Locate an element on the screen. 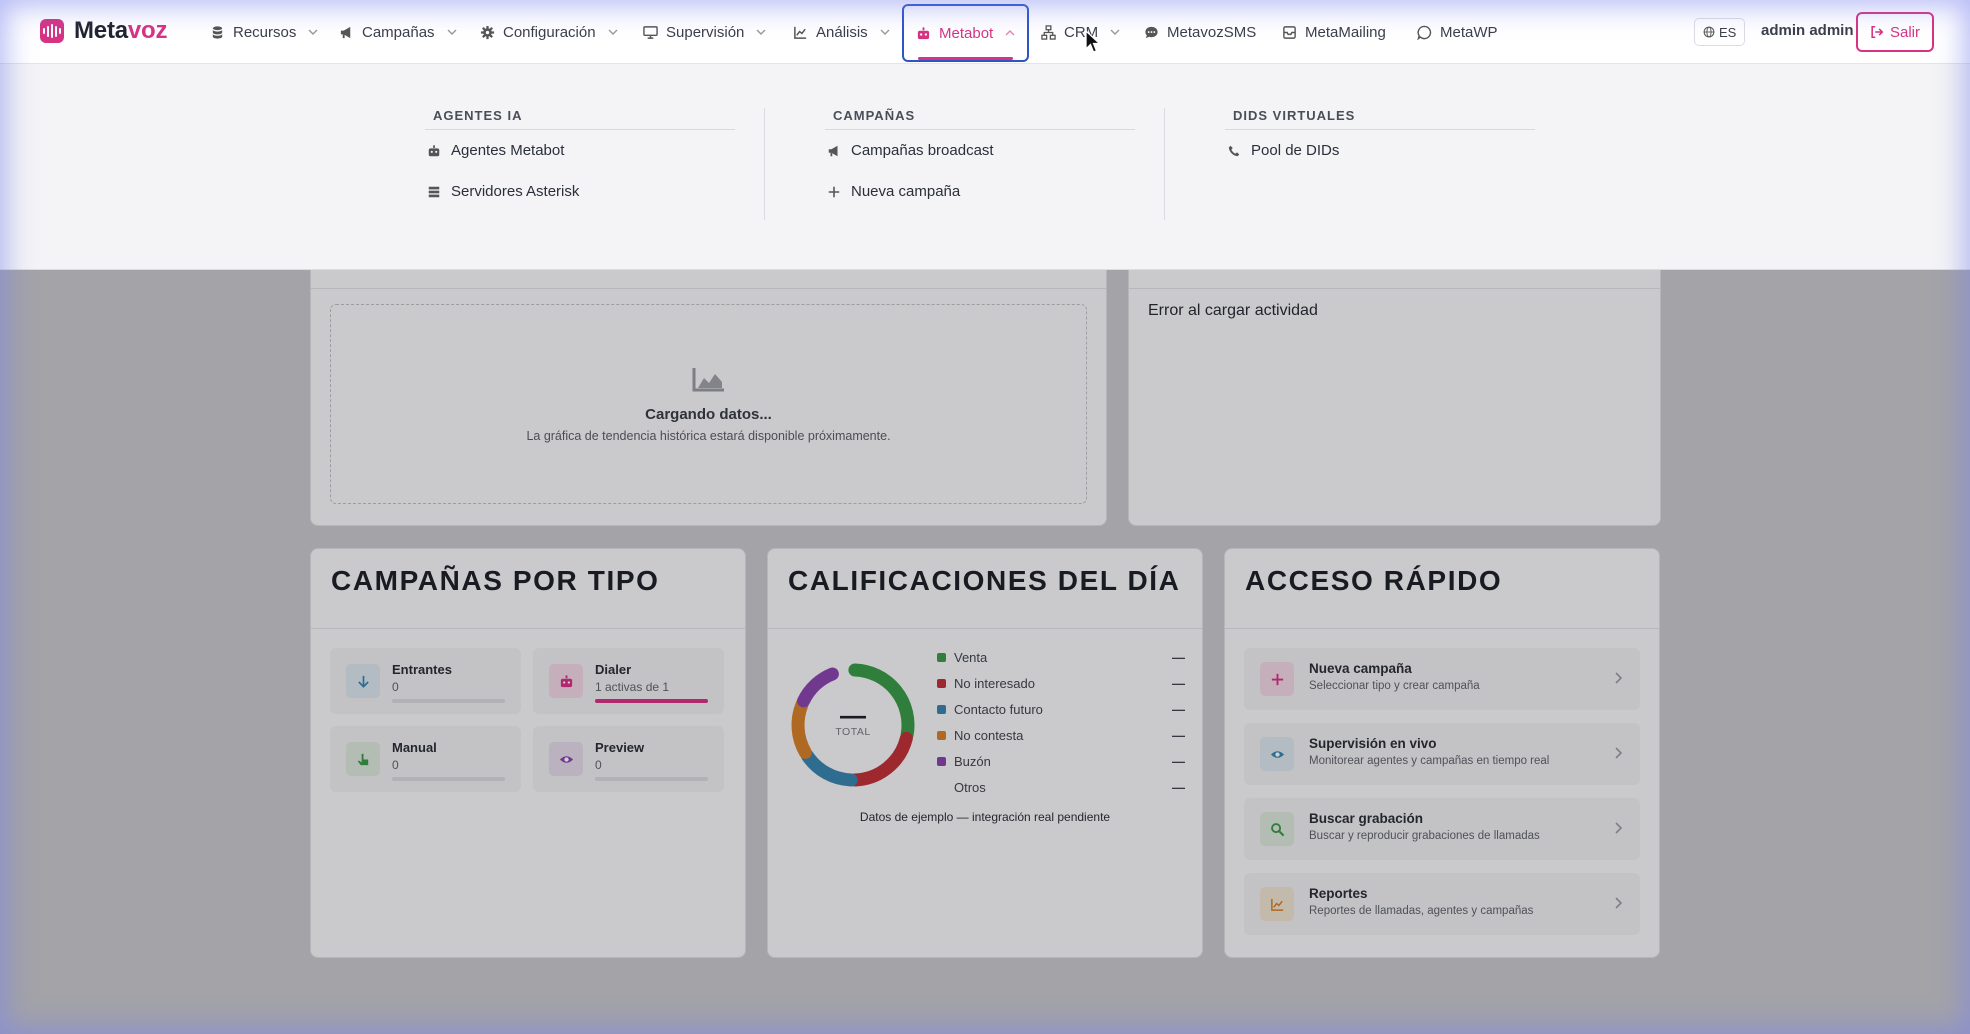 This screenshot has height=1034, width=1970. menu-item-label: Nueva campaña is located at coordinates (906, 191).